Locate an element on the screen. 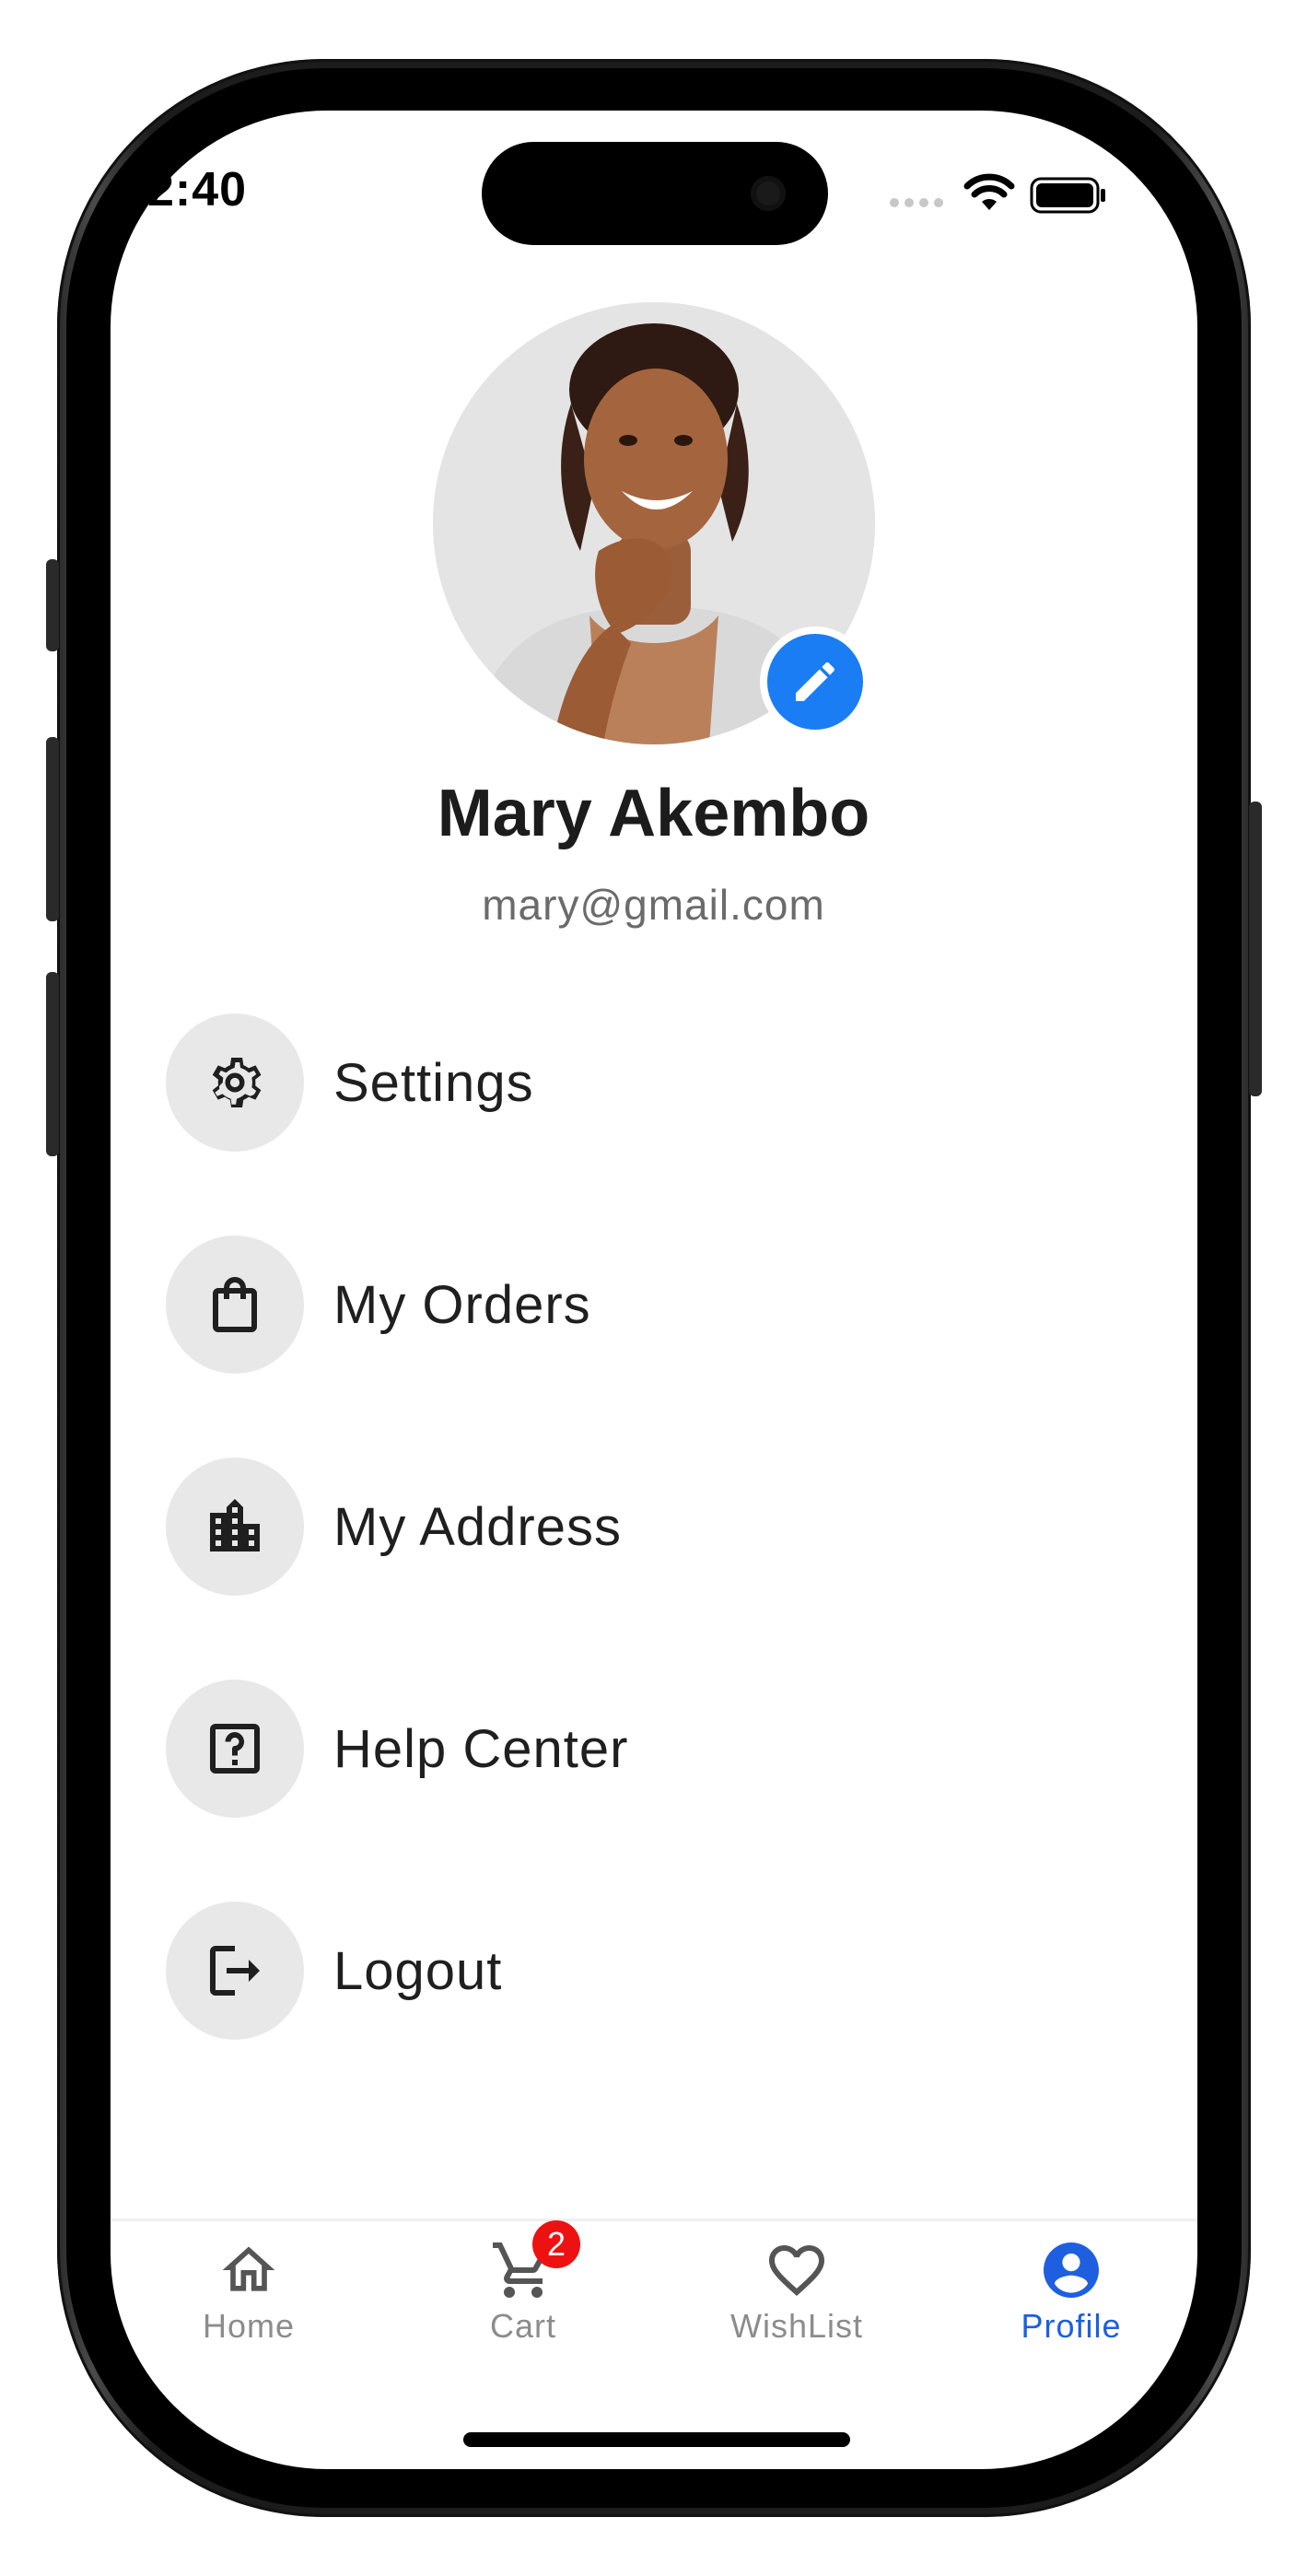  nav-label: Home is located at coordinates (249, 2326).